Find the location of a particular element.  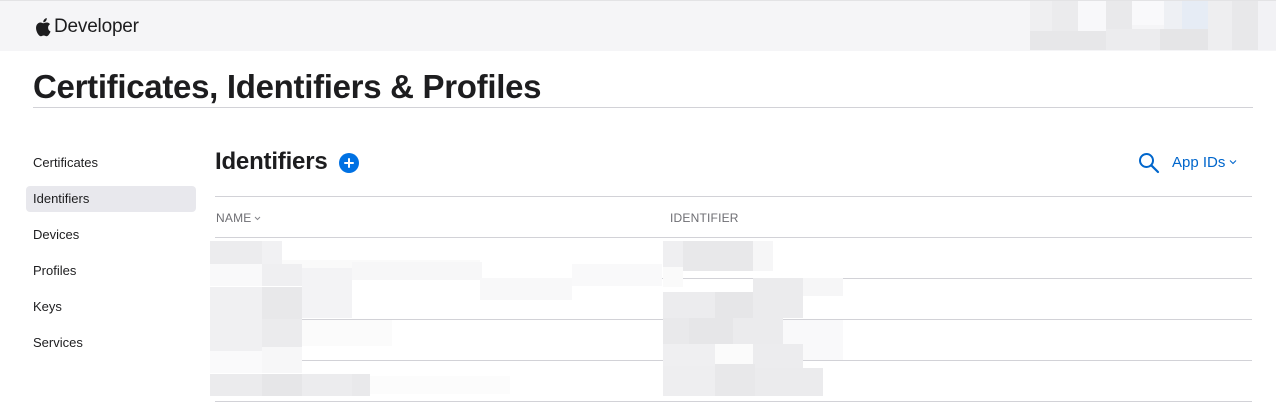

type-filter-dropdown: App IDs is located at coordinates (1204, 162).